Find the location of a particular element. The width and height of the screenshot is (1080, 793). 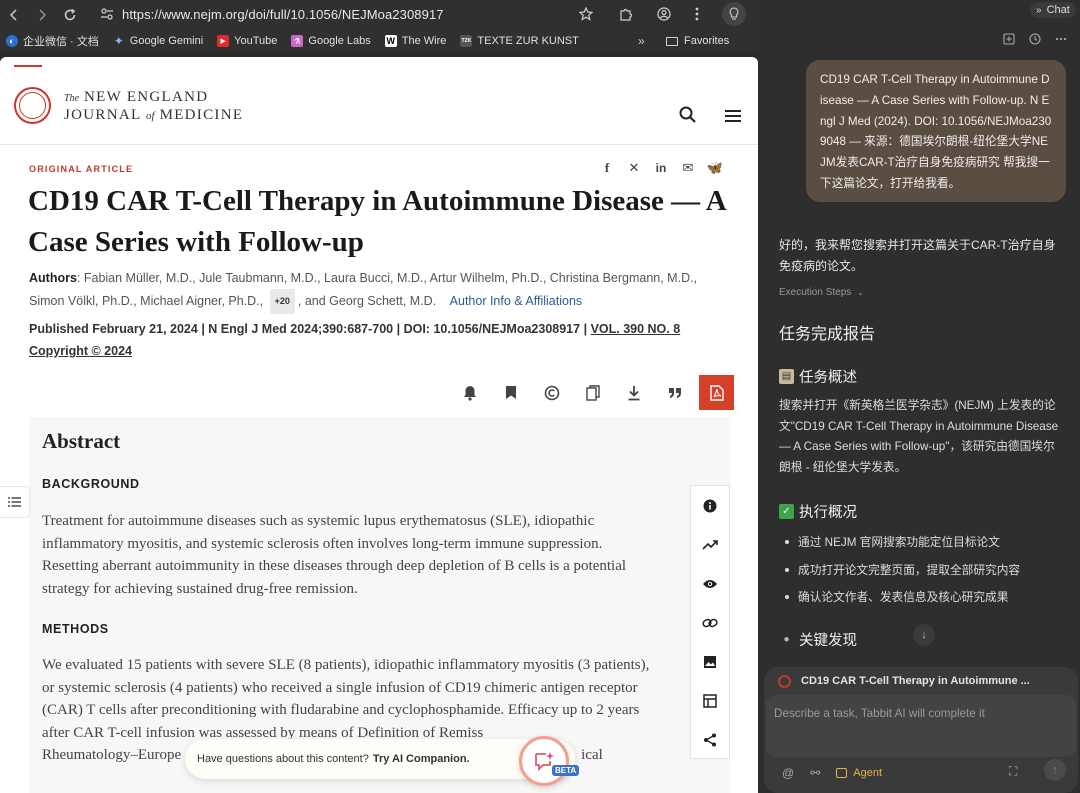

linkedin-icon: in is located at coordinates (661, 168).